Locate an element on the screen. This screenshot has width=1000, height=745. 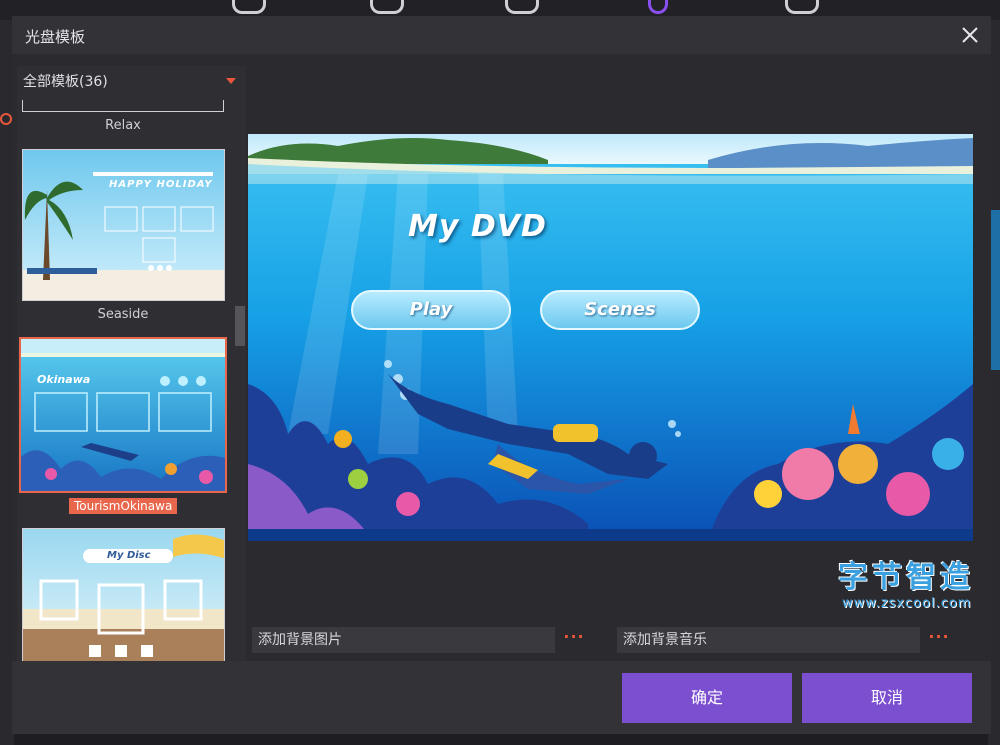
list-icon is located at coordinates (387, 7).